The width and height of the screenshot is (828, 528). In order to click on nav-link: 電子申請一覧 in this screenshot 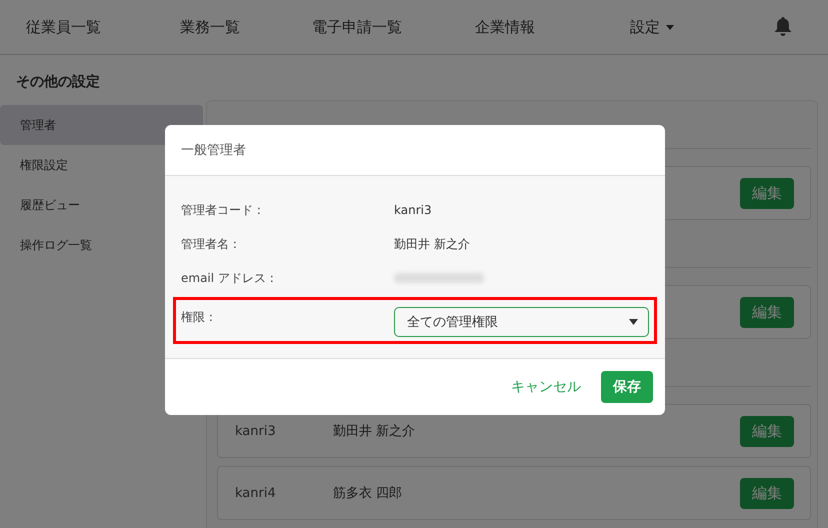, I will do `click(393, 27)`.